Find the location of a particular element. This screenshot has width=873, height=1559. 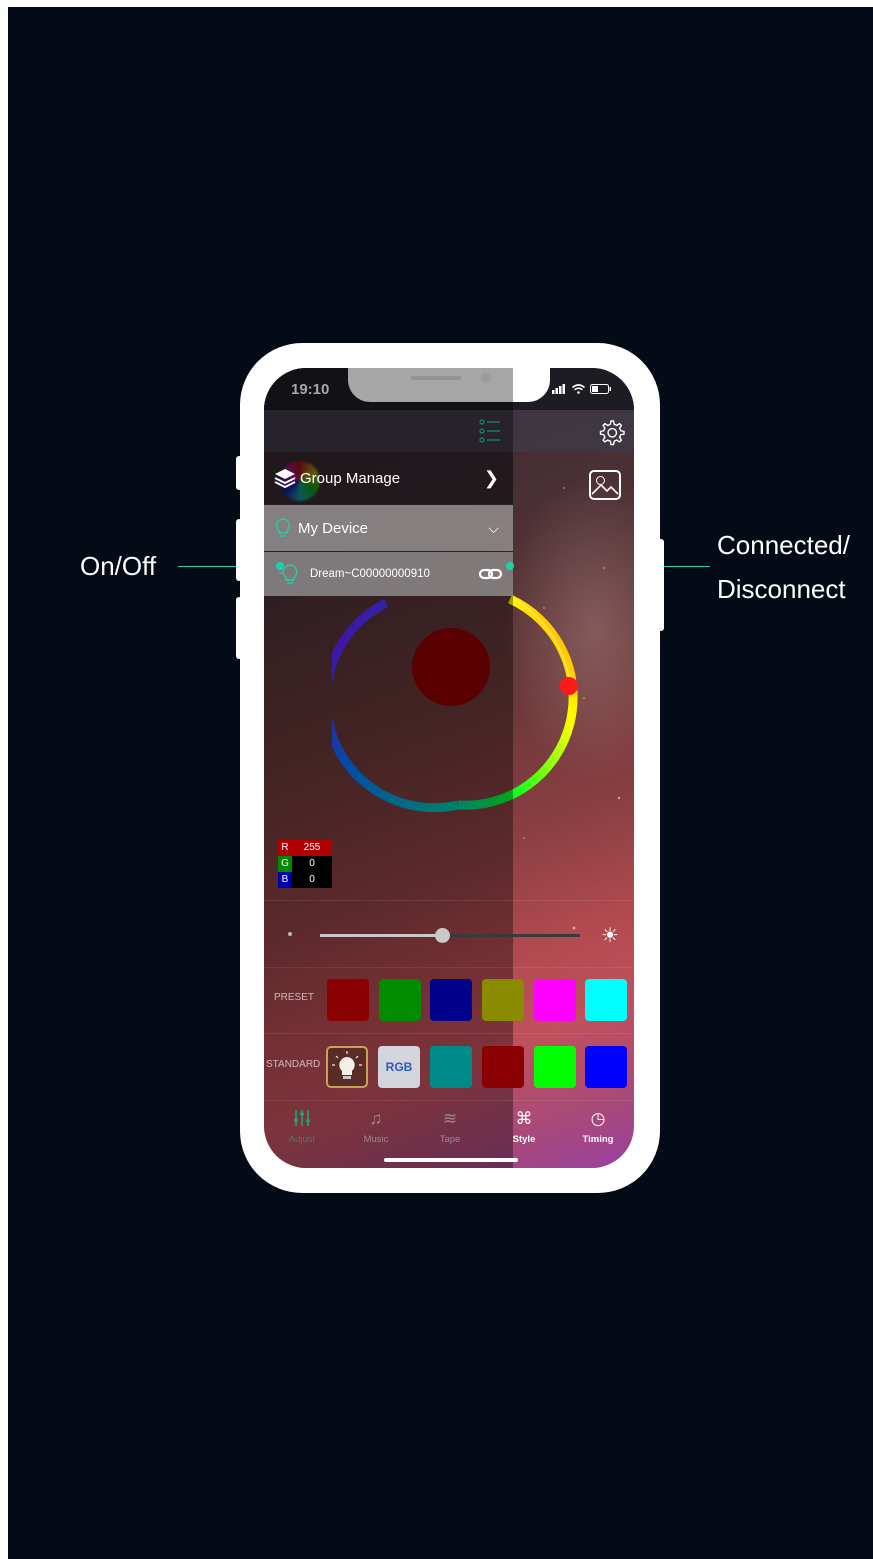

layers-icon is located at coordinates (285, 479).